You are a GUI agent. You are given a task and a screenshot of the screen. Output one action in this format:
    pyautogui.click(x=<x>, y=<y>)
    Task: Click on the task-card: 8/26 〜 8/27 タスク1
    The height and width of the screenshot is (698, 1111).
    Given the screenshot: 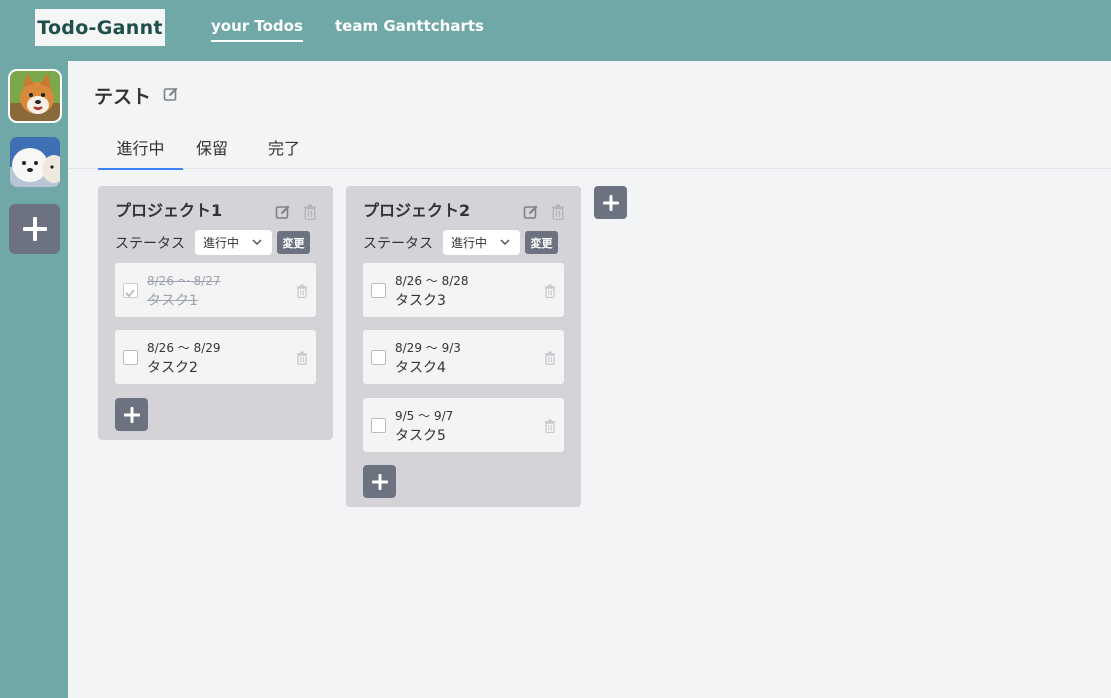 What is the action you would take?
    pyautogui.click(x=215, y=290)
    